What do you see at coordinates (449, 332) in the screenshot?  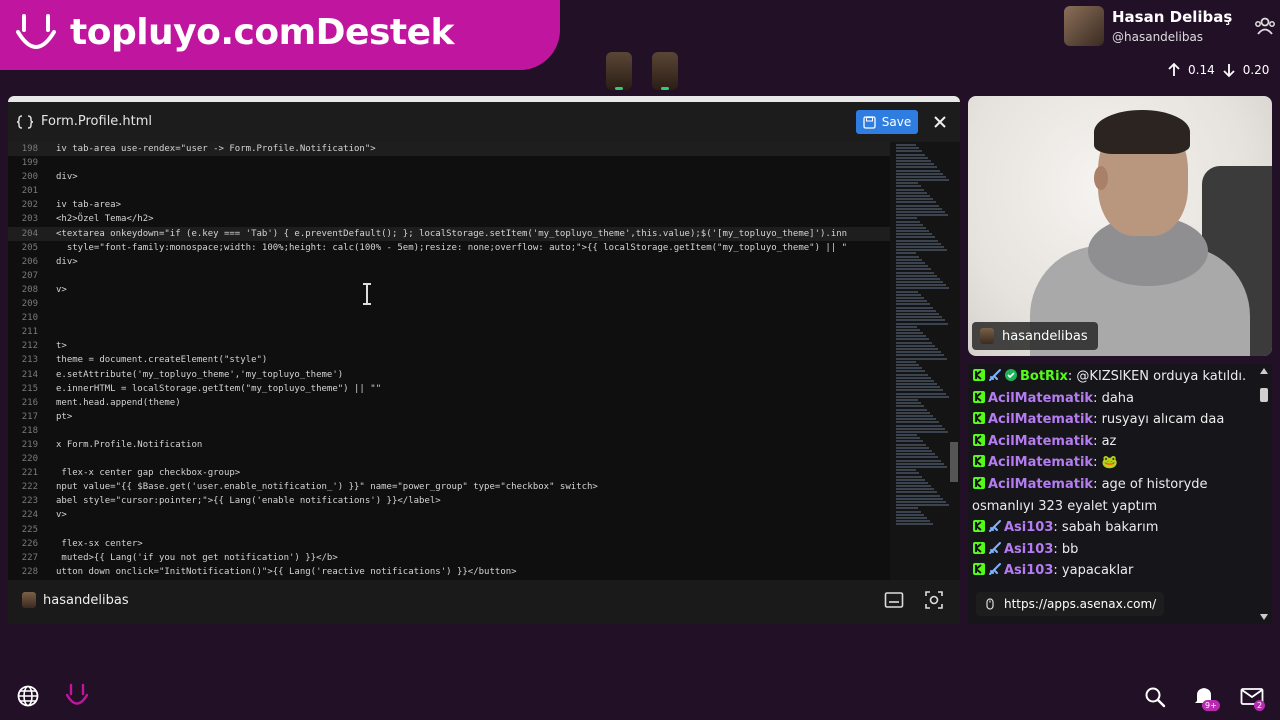 I see `code-line: 211` at bounding box center [449, 332].